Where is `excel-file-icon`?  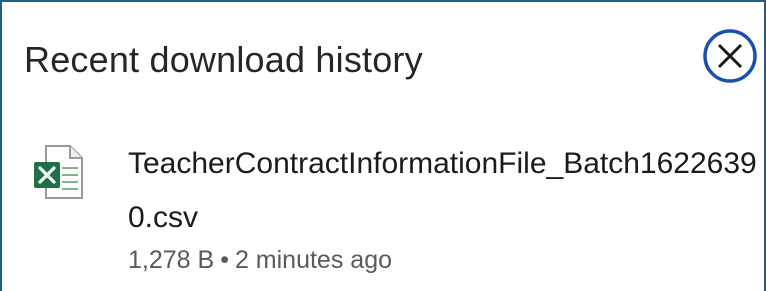 excel-file-icon is located at coordinates (58, 172).